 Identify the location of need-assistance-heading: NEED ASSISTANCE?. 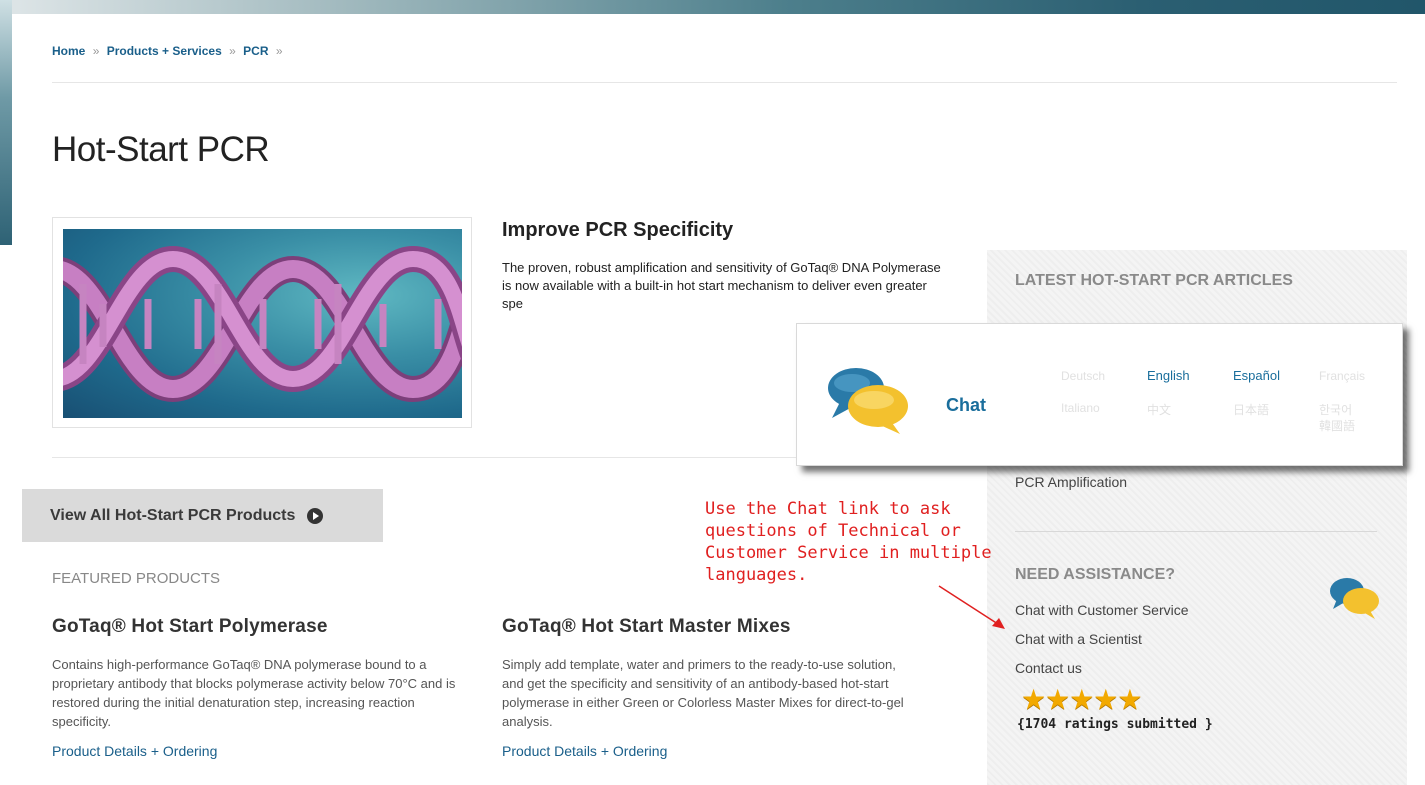
(1095, 574).